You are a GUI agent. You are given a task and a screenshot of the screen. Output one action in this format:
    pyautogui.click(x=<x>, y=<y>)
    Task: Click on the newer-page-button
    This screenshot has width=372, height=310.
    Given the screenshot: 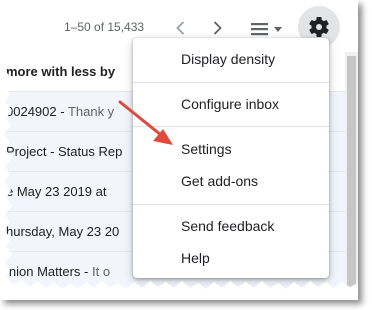 What is the action you would take?
    pyautogui.click(x=217, y=28)
    